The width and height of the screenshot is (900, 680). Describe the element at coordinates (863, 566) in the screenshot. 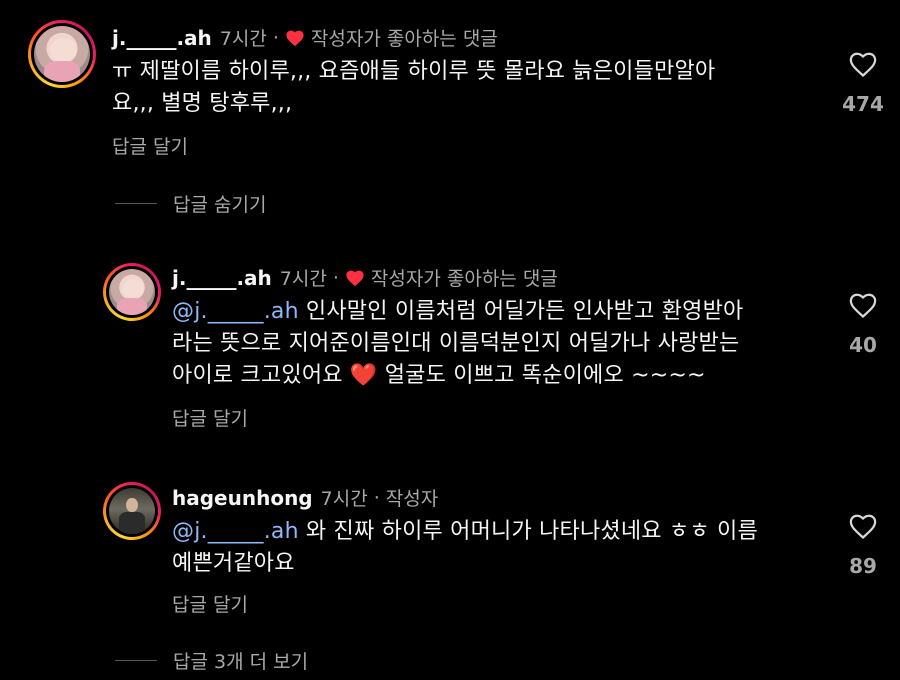

I see `like-count: 89` at that location.